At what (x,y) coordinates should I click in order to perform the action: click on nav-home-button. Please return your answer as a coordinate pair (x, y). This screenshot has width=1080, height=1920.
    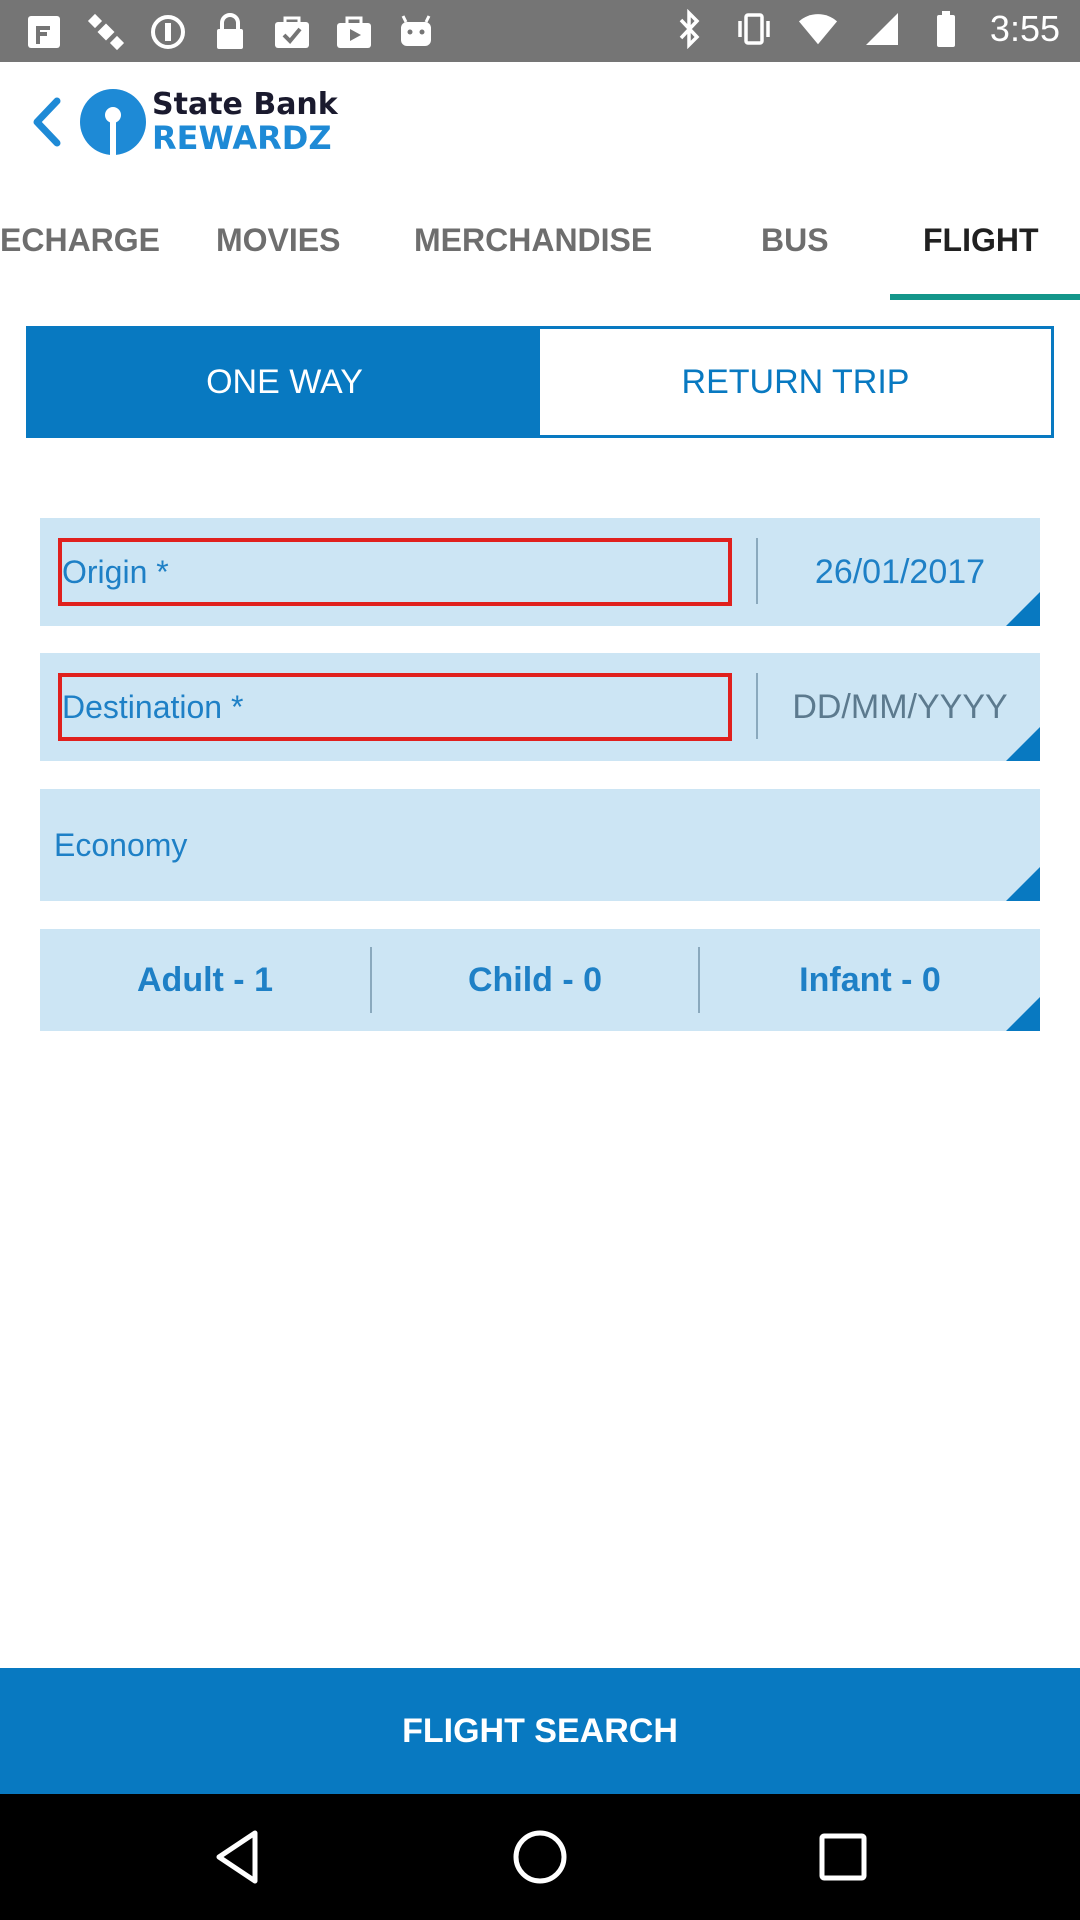
    Looking at the image, I should click on (540, 1857).